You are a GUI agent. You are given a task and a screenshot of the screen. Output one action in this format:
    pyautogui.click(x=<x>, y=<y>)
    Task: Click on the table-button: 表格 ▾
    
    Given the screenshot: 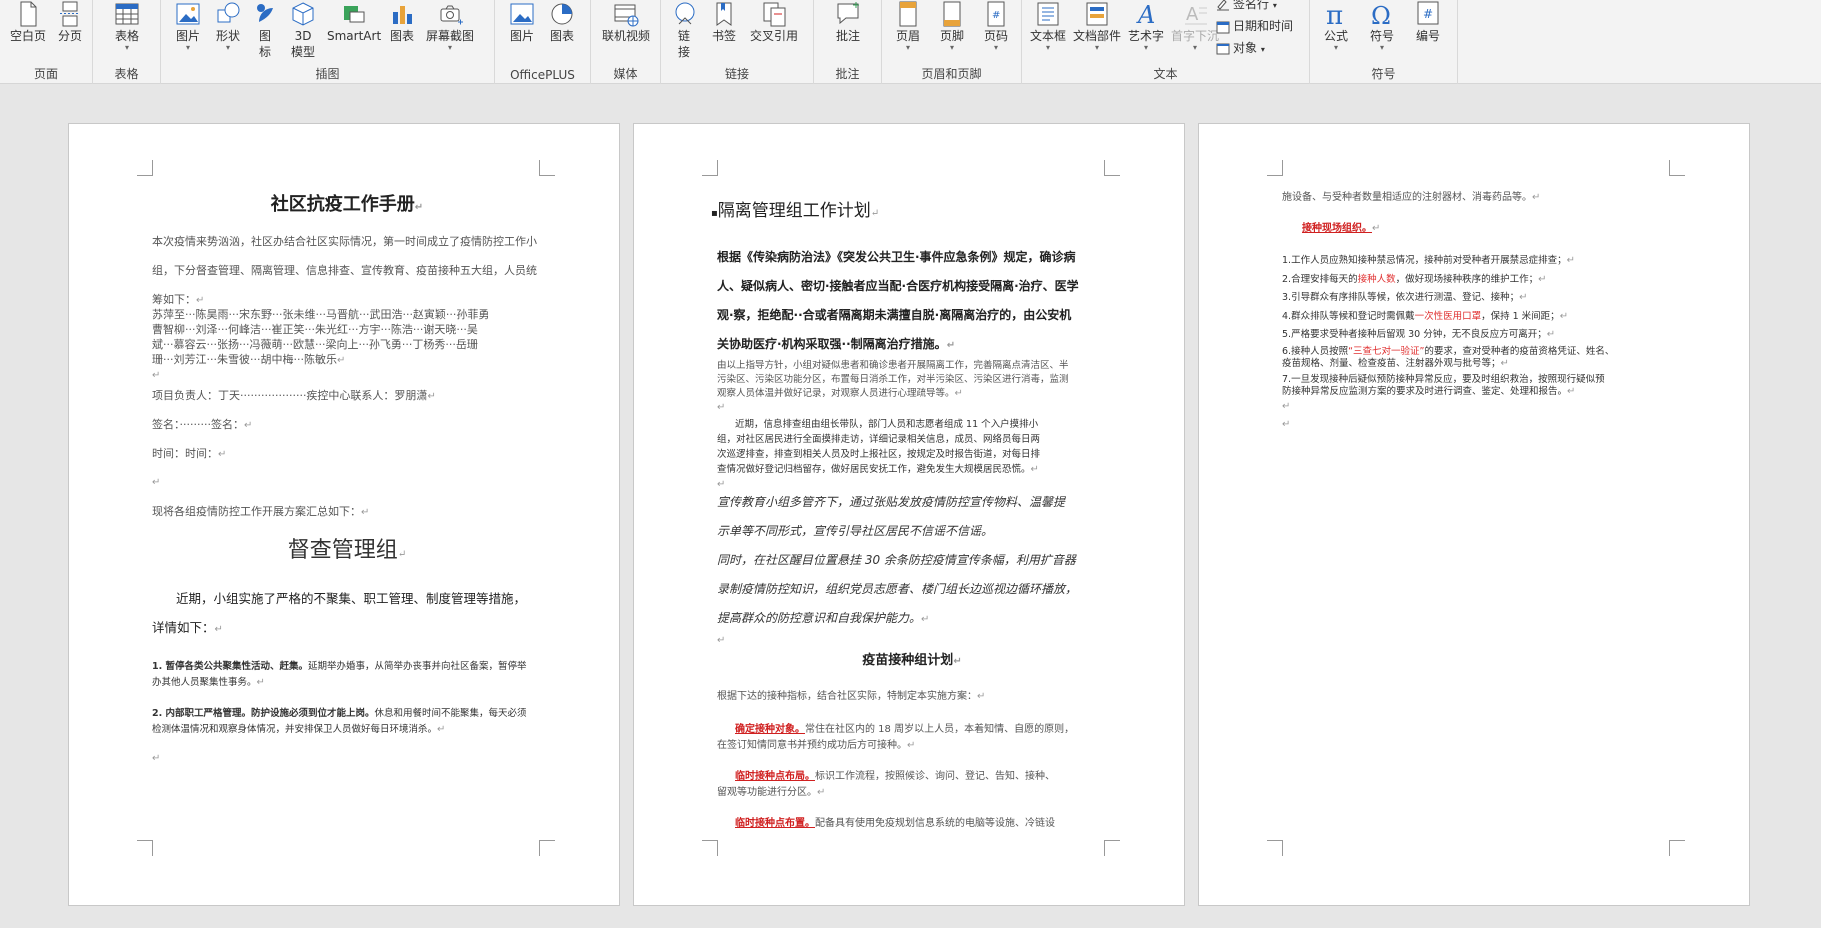 What is the action you would take?
    pyautogui.click(x=127, y=26)
    